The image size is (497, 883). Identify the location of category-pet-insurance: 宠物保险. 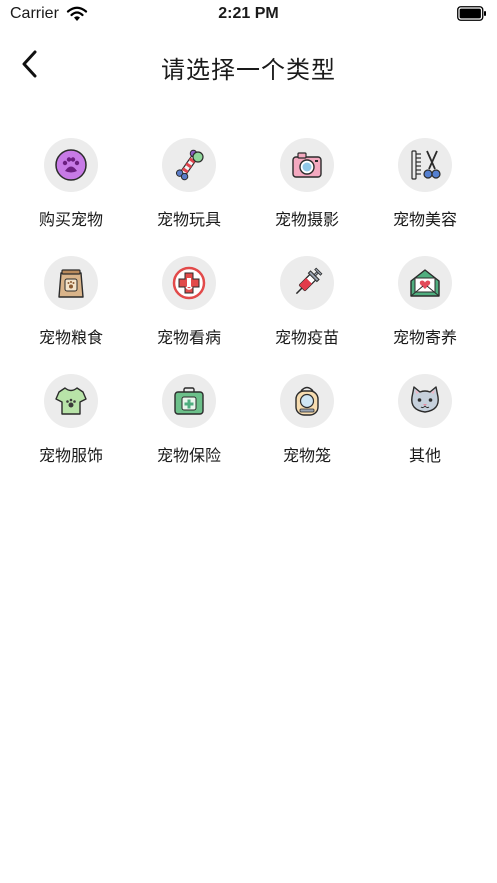
(189, 433).